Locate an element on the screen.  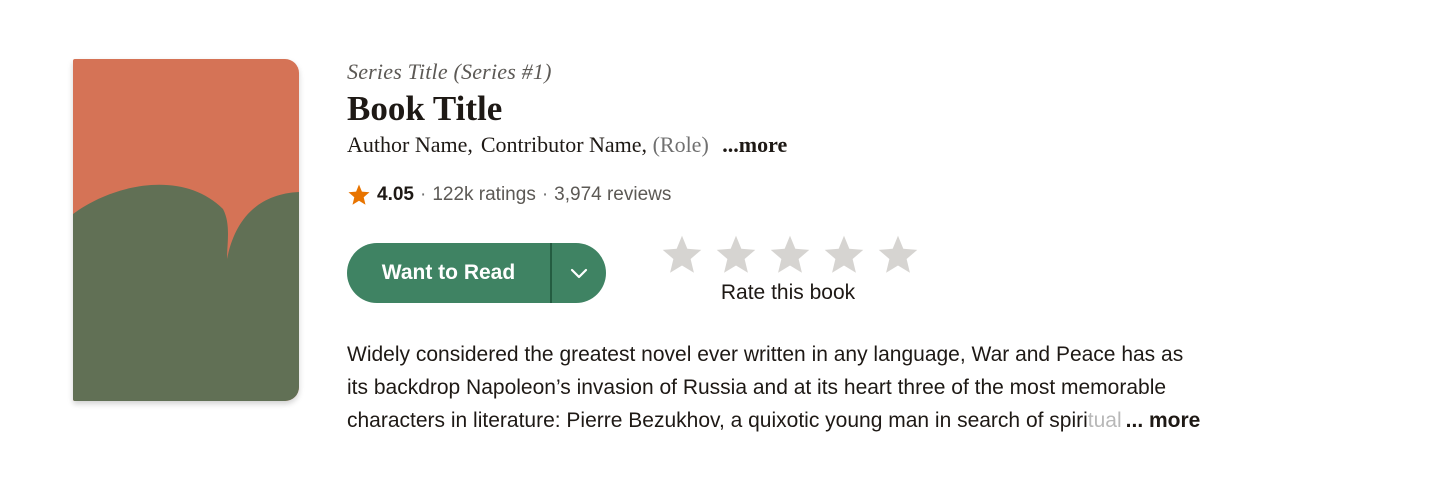
reviews-count: 3,974 reviews is located at coordinates (612, 195).